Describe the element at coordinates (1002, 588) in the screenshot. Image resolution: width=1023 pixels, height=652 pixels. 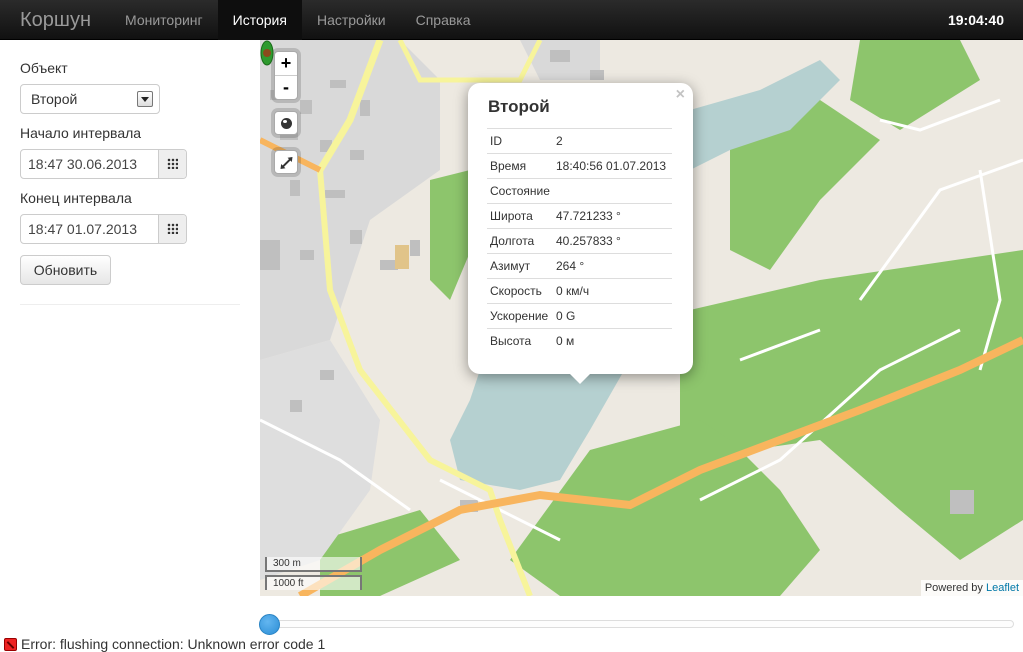
I see `leaflet-link: Leaflet` at that location.